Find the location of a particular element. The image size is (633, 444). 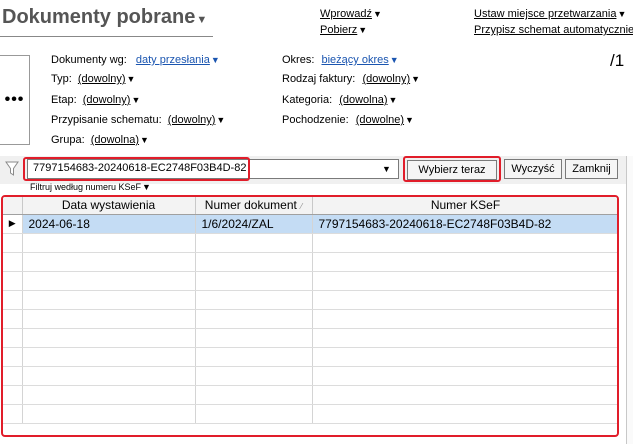

filter-okres-label: Okres: is located at coordinates (298, 60).